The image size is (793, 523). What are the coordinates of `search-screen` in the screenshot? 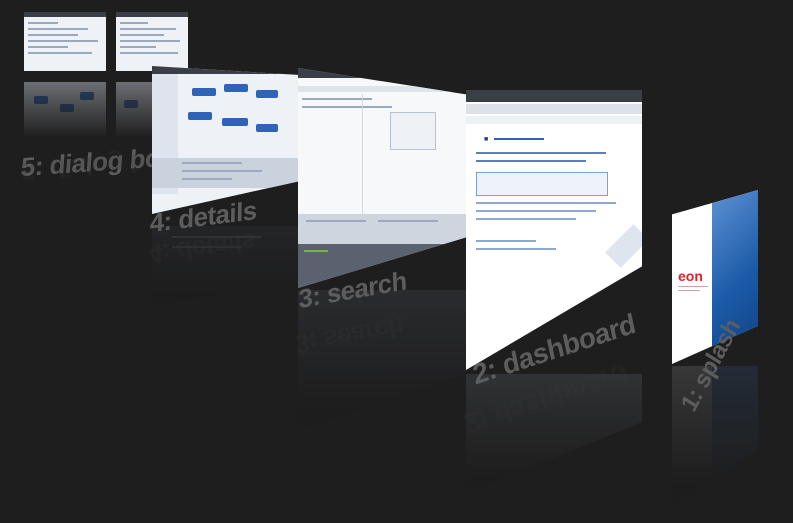 It's located at (382, 178).